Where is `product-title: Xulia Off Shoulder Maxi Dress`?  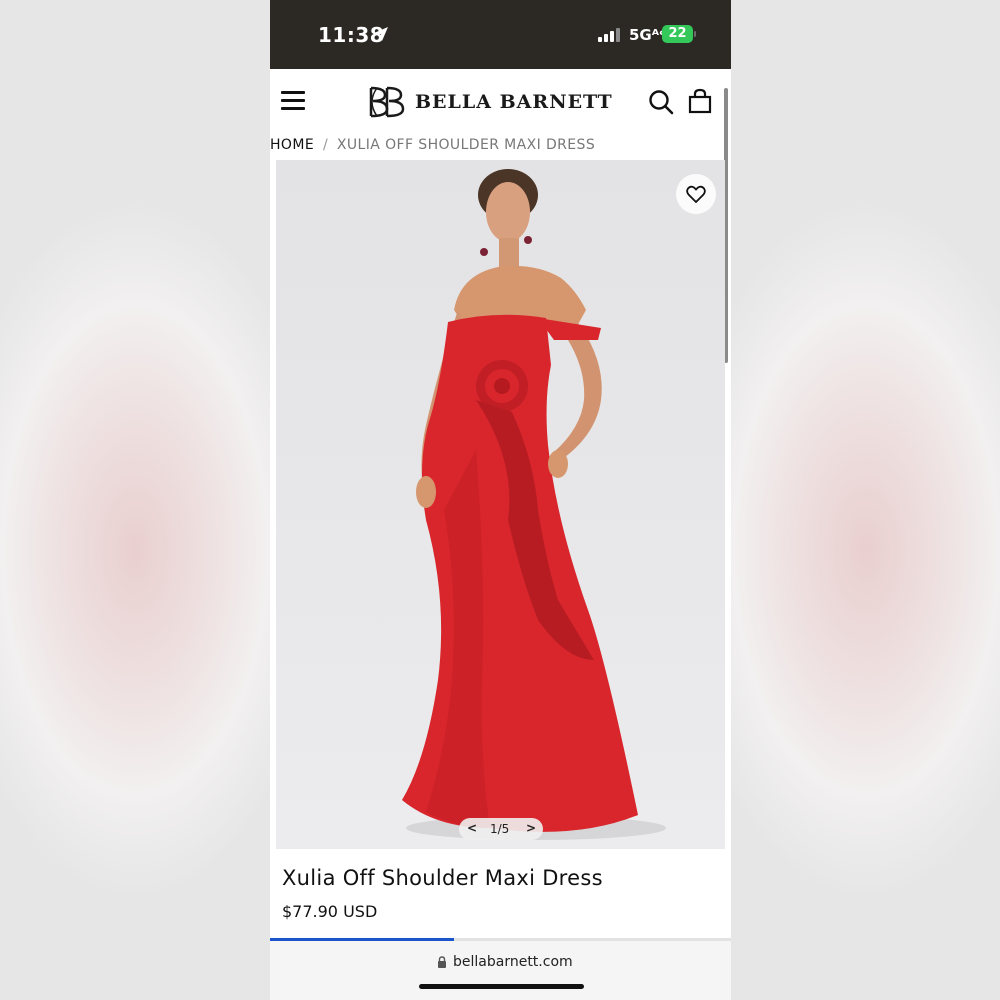
product-title: Xulia Off Shoulder Maxi Dress is located at coordinates (442, 878).